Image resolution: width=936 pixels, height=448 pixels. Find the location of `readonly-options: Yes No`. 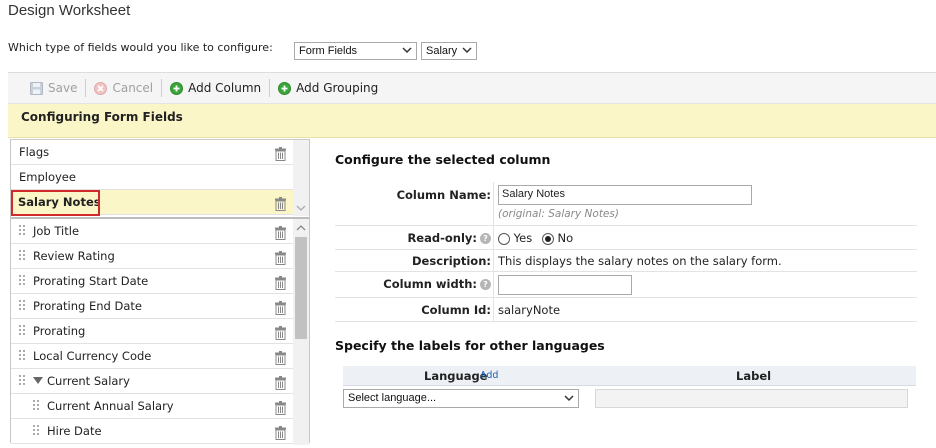

readonly-options: Yes No is located at coordinates (535, 238).